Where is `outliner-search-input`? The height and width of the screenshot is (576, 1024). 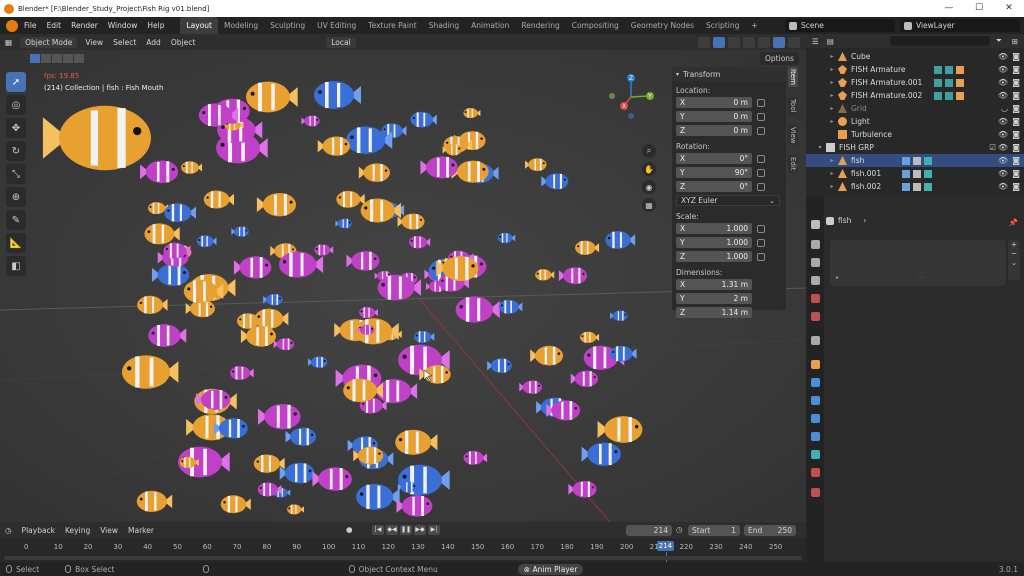
outliner-search-input is located at coordinates (939, 41).